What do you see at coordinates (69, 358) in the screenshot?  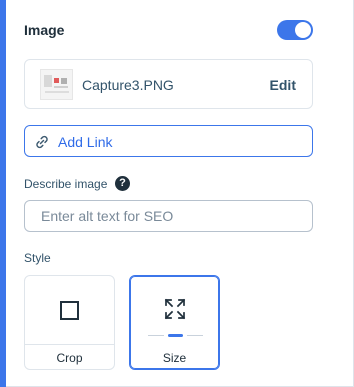 I see `style-option-label: Crop` at bounding box center [69, 358].